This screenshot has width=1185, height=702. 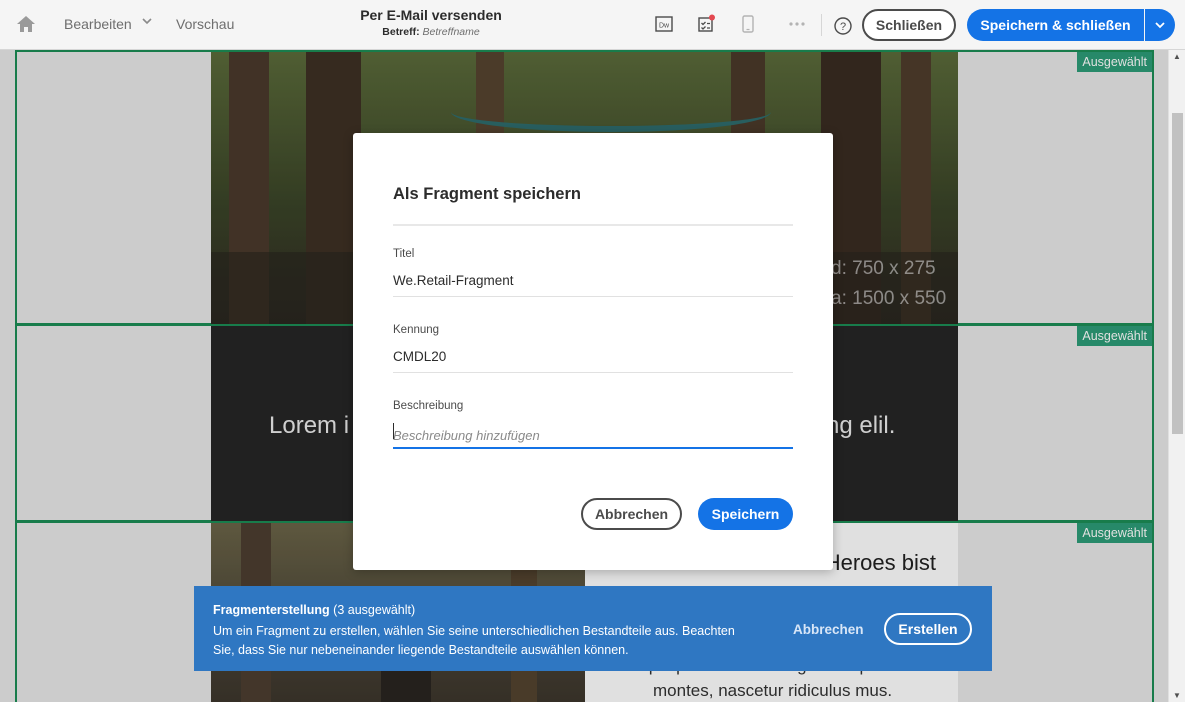 What do you see at coordinates (451, 32) in the screenshot?
I see `subject-value: Betreffname` at bounding box center [451, 32].